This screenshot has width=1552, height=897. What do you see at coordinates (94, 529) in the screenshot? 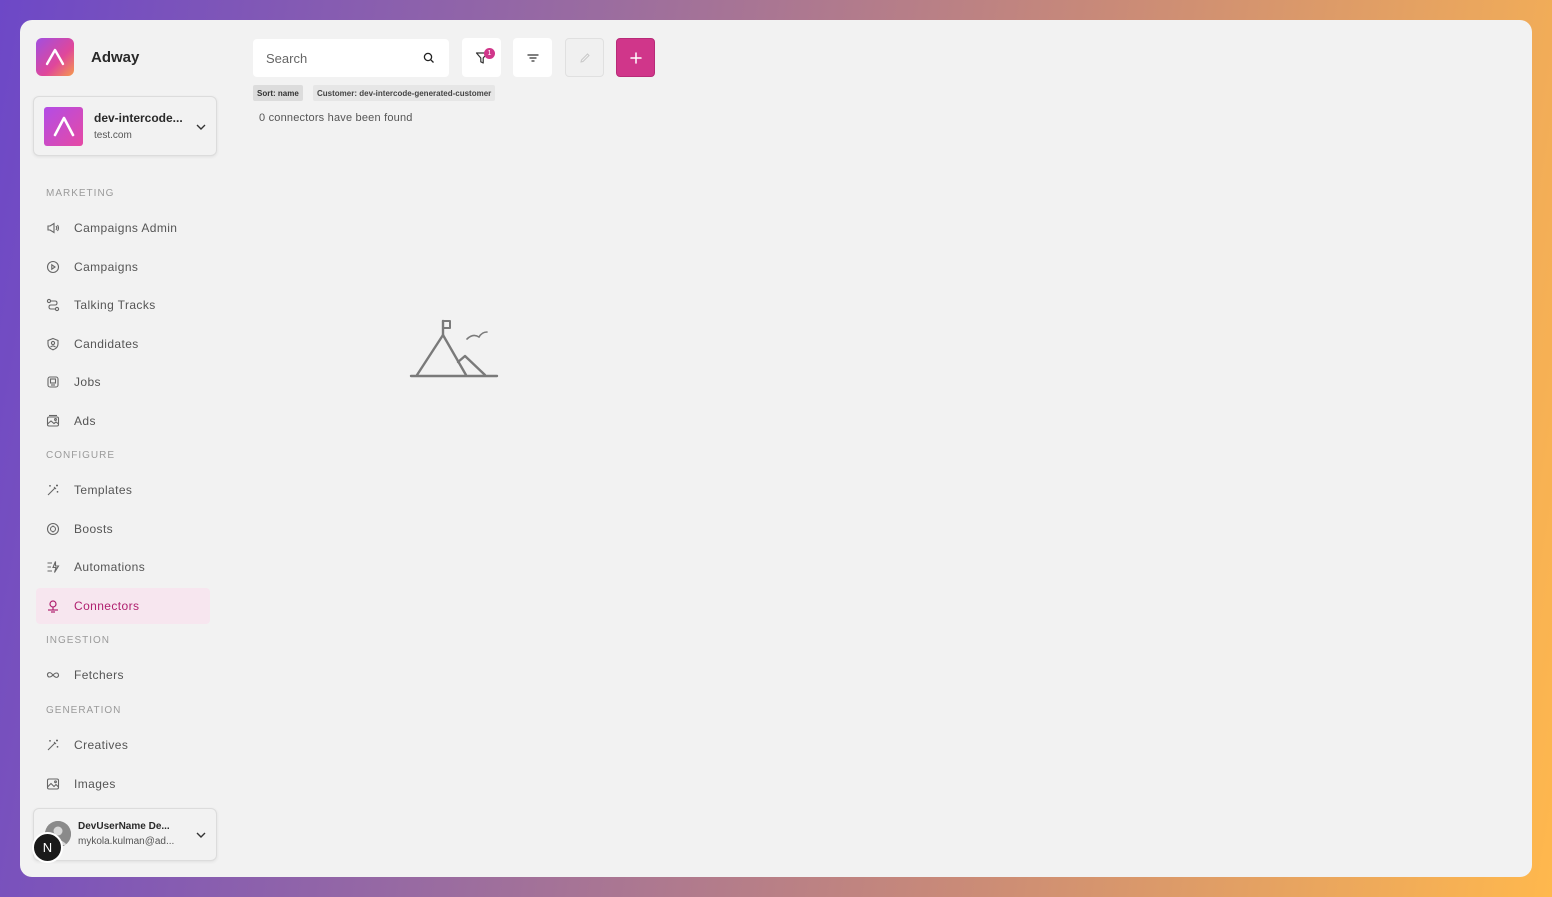
I see `sidebar-item-label: Boosts` at bounding box center [94, 529].